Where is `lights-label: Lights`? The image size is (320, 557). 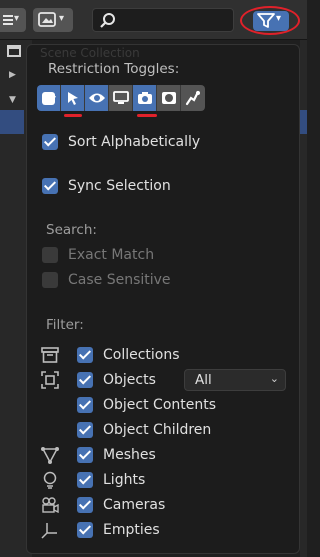 lights-label: Lights is located at coordinates (124, 480).